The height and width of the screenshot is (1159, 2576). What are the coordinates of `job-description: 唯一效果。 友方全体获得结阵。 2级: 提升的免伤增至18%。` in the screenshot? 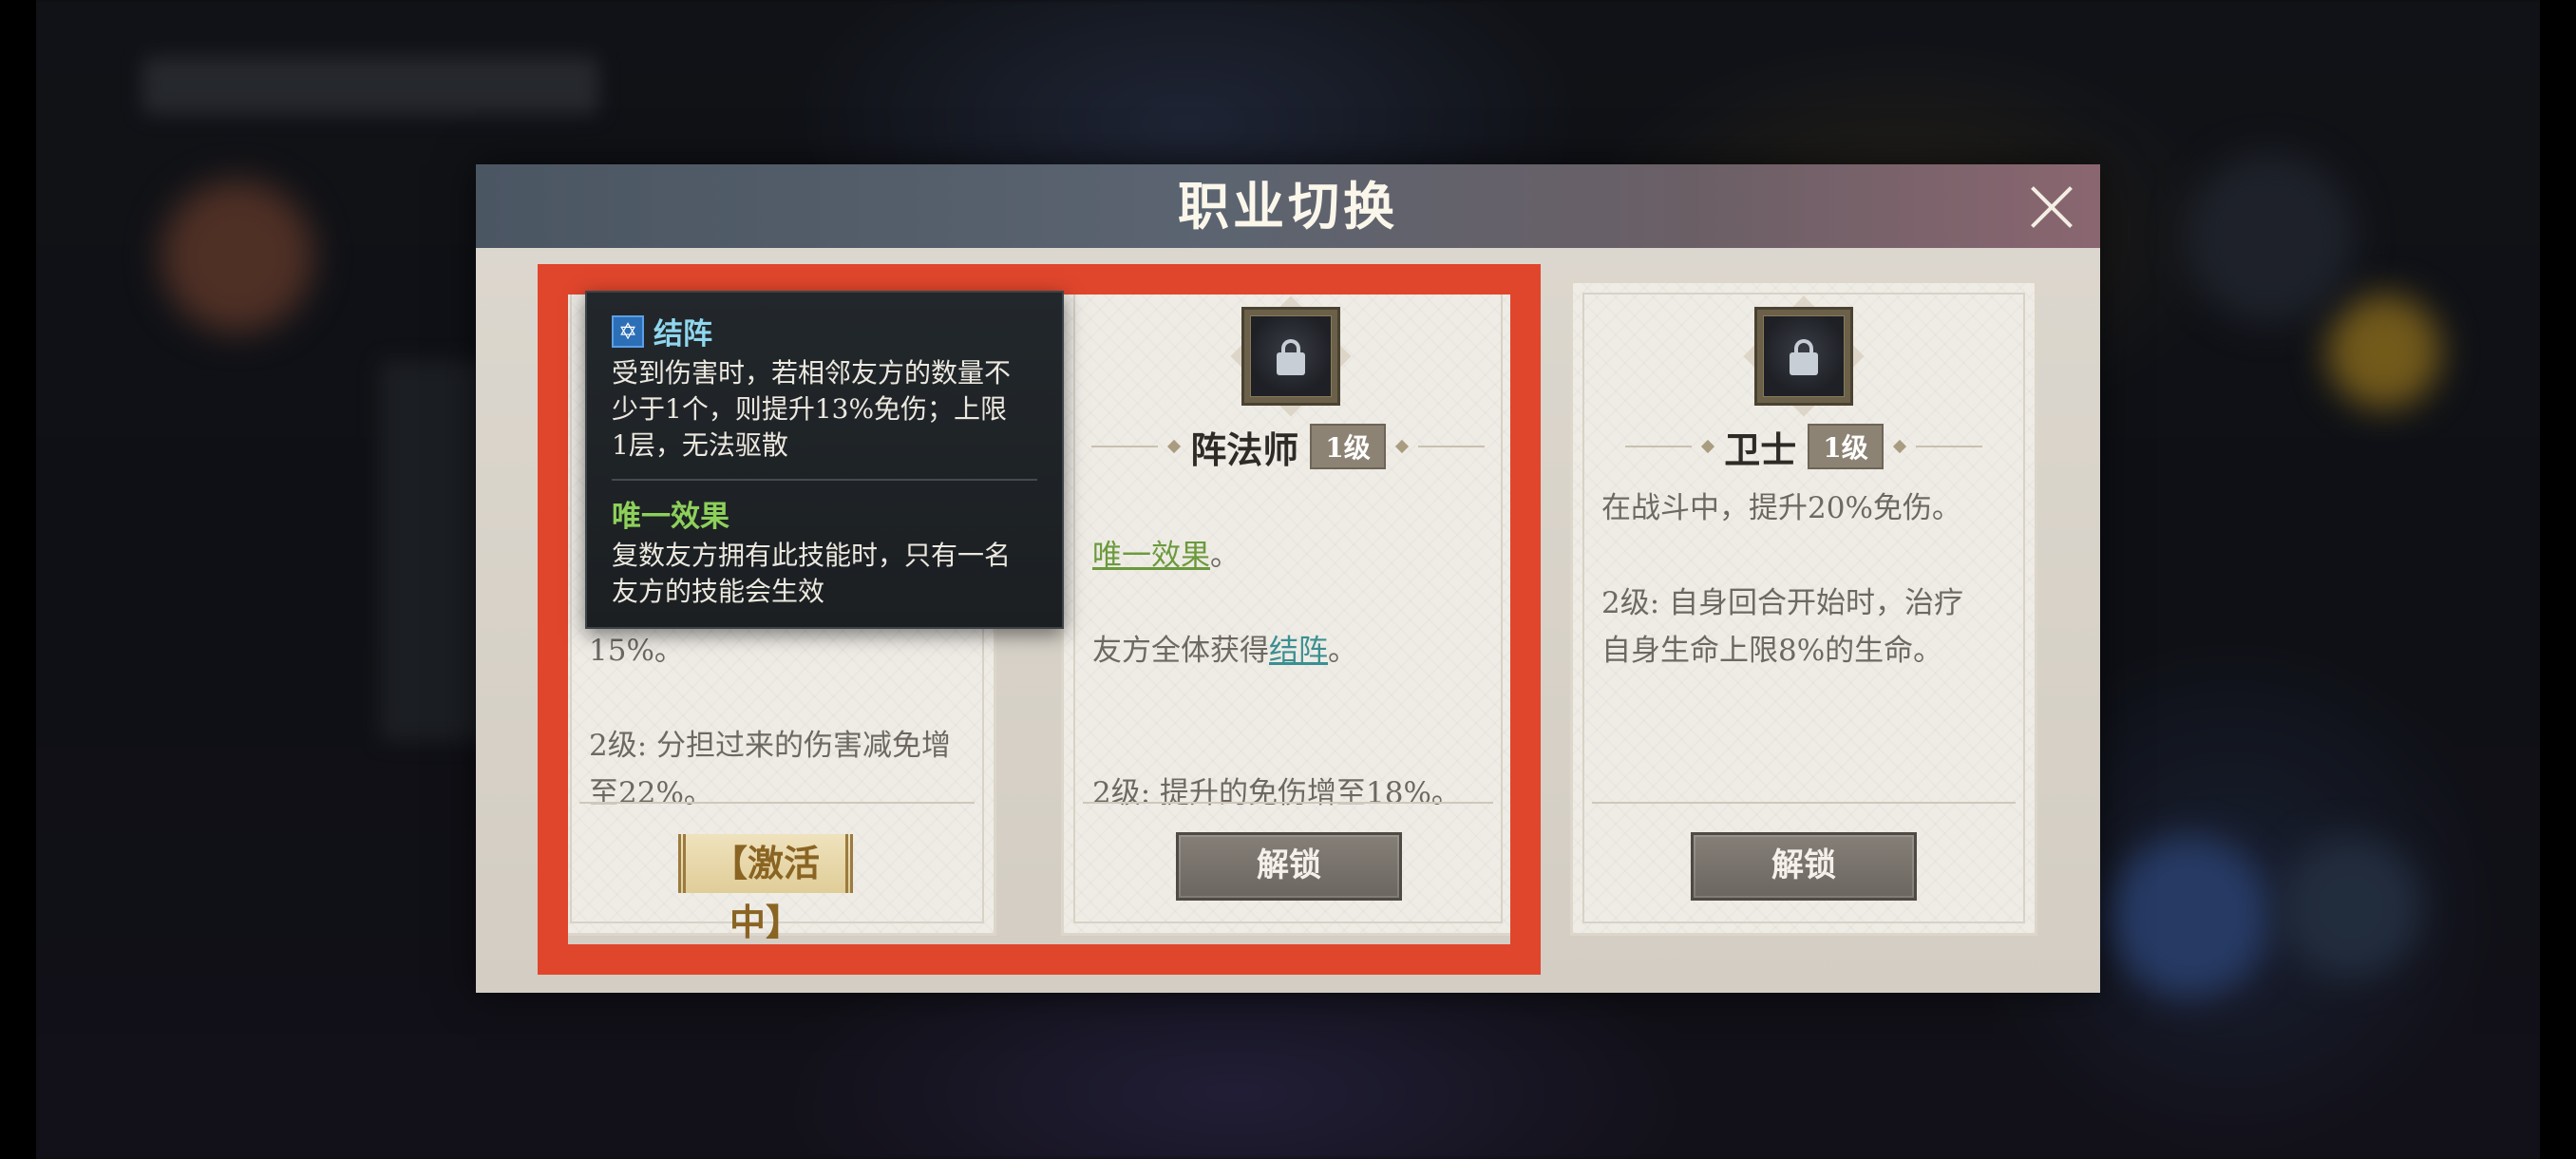 It's located at (1290, 650).